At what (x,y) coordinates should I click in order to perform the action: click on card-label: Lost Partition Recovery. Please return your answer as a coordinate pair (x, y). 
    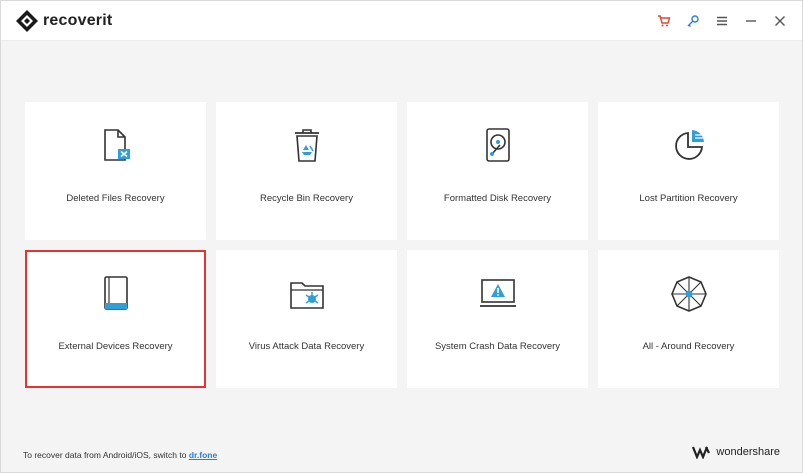
    Looking at the image, I should click on (688, 198).